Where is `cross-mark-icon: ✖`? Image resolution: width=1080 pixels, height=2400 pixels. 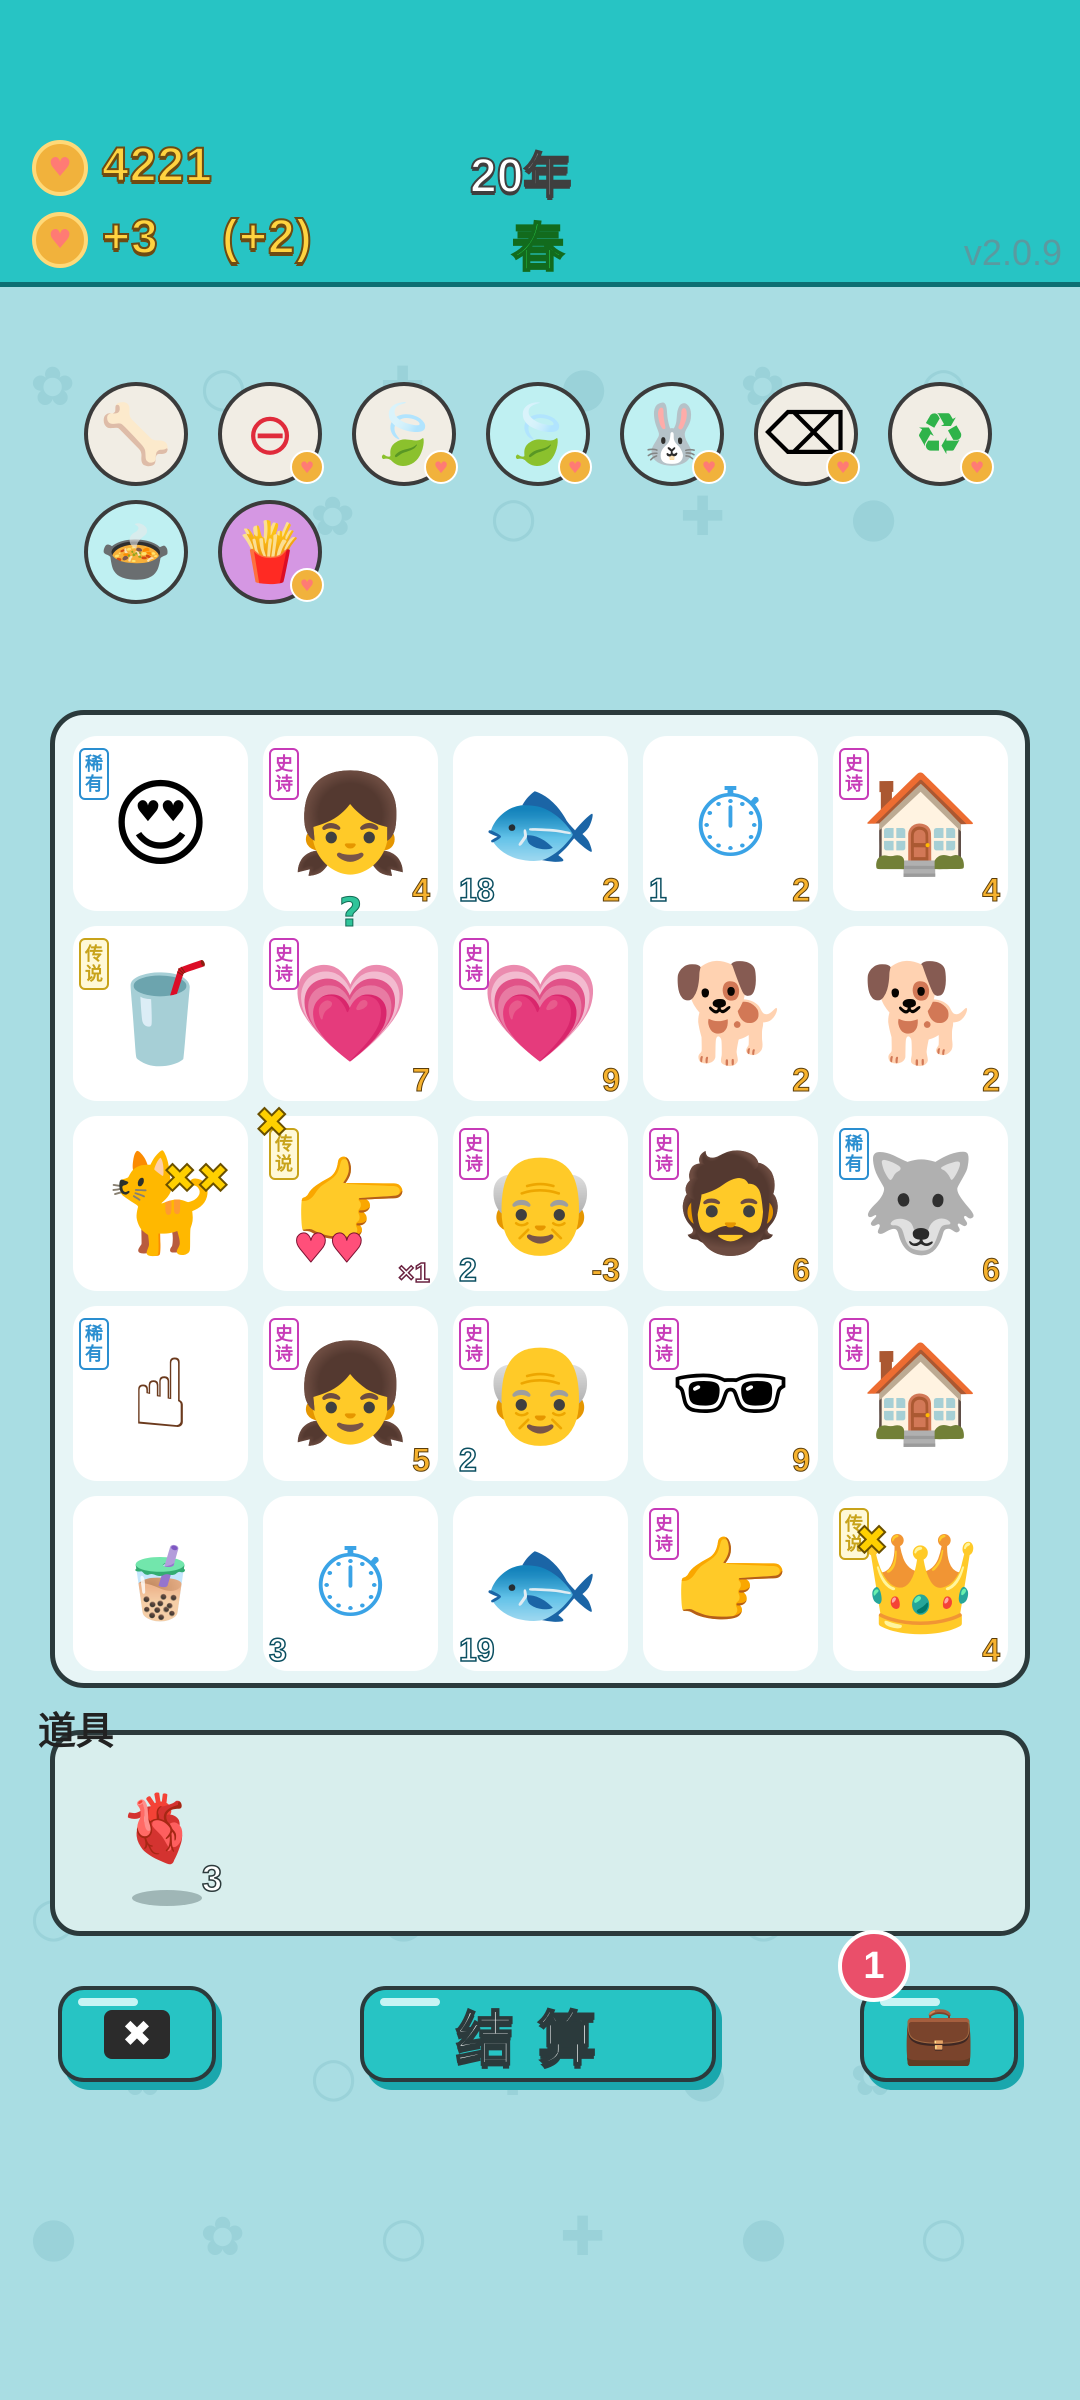 cross-mark-icon: ✖ is located at coordinates (871, 1541).